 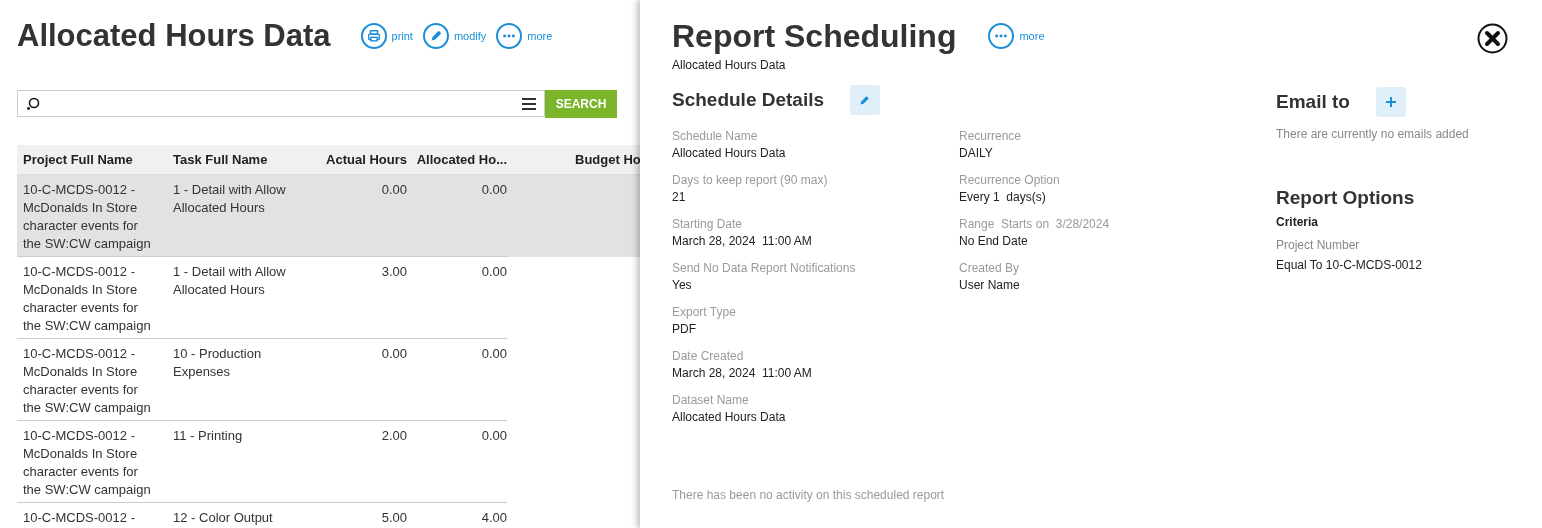 What do you see at coordinates (1003, 198) in the screenshot?
I see `field-value: Every 1 days(s)` at bounding box center [1003, 198].